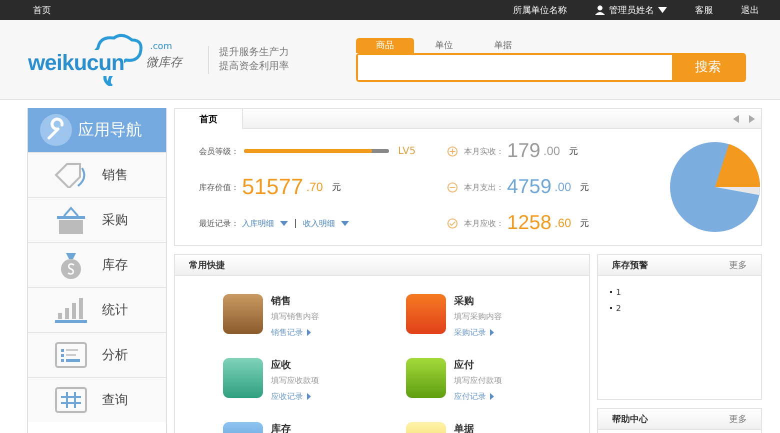  I want to click on shortcut-title: 应收, so click(281, 365).